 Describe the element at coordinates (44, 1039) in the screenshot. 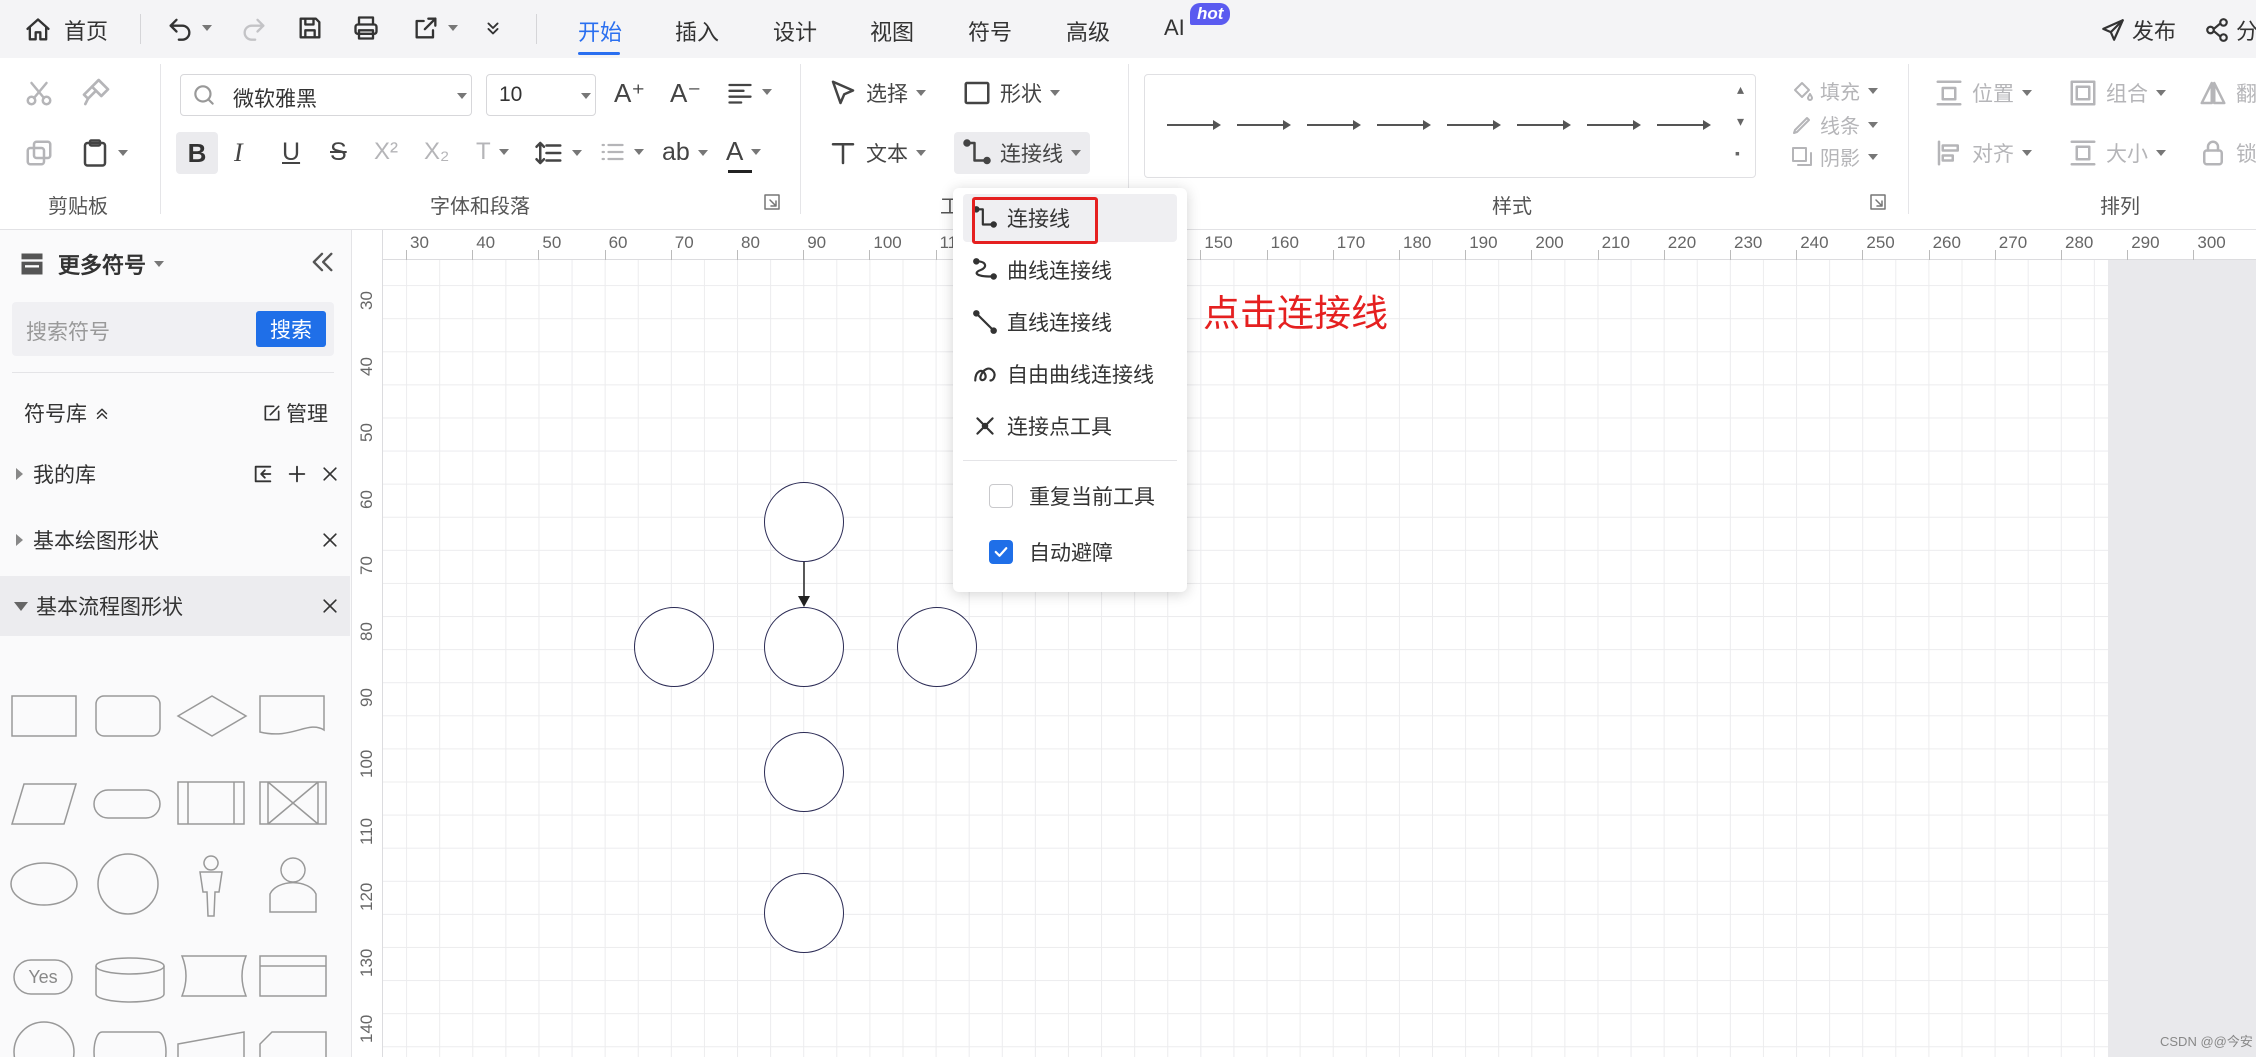

I see `connector-circle-shape` at that location.